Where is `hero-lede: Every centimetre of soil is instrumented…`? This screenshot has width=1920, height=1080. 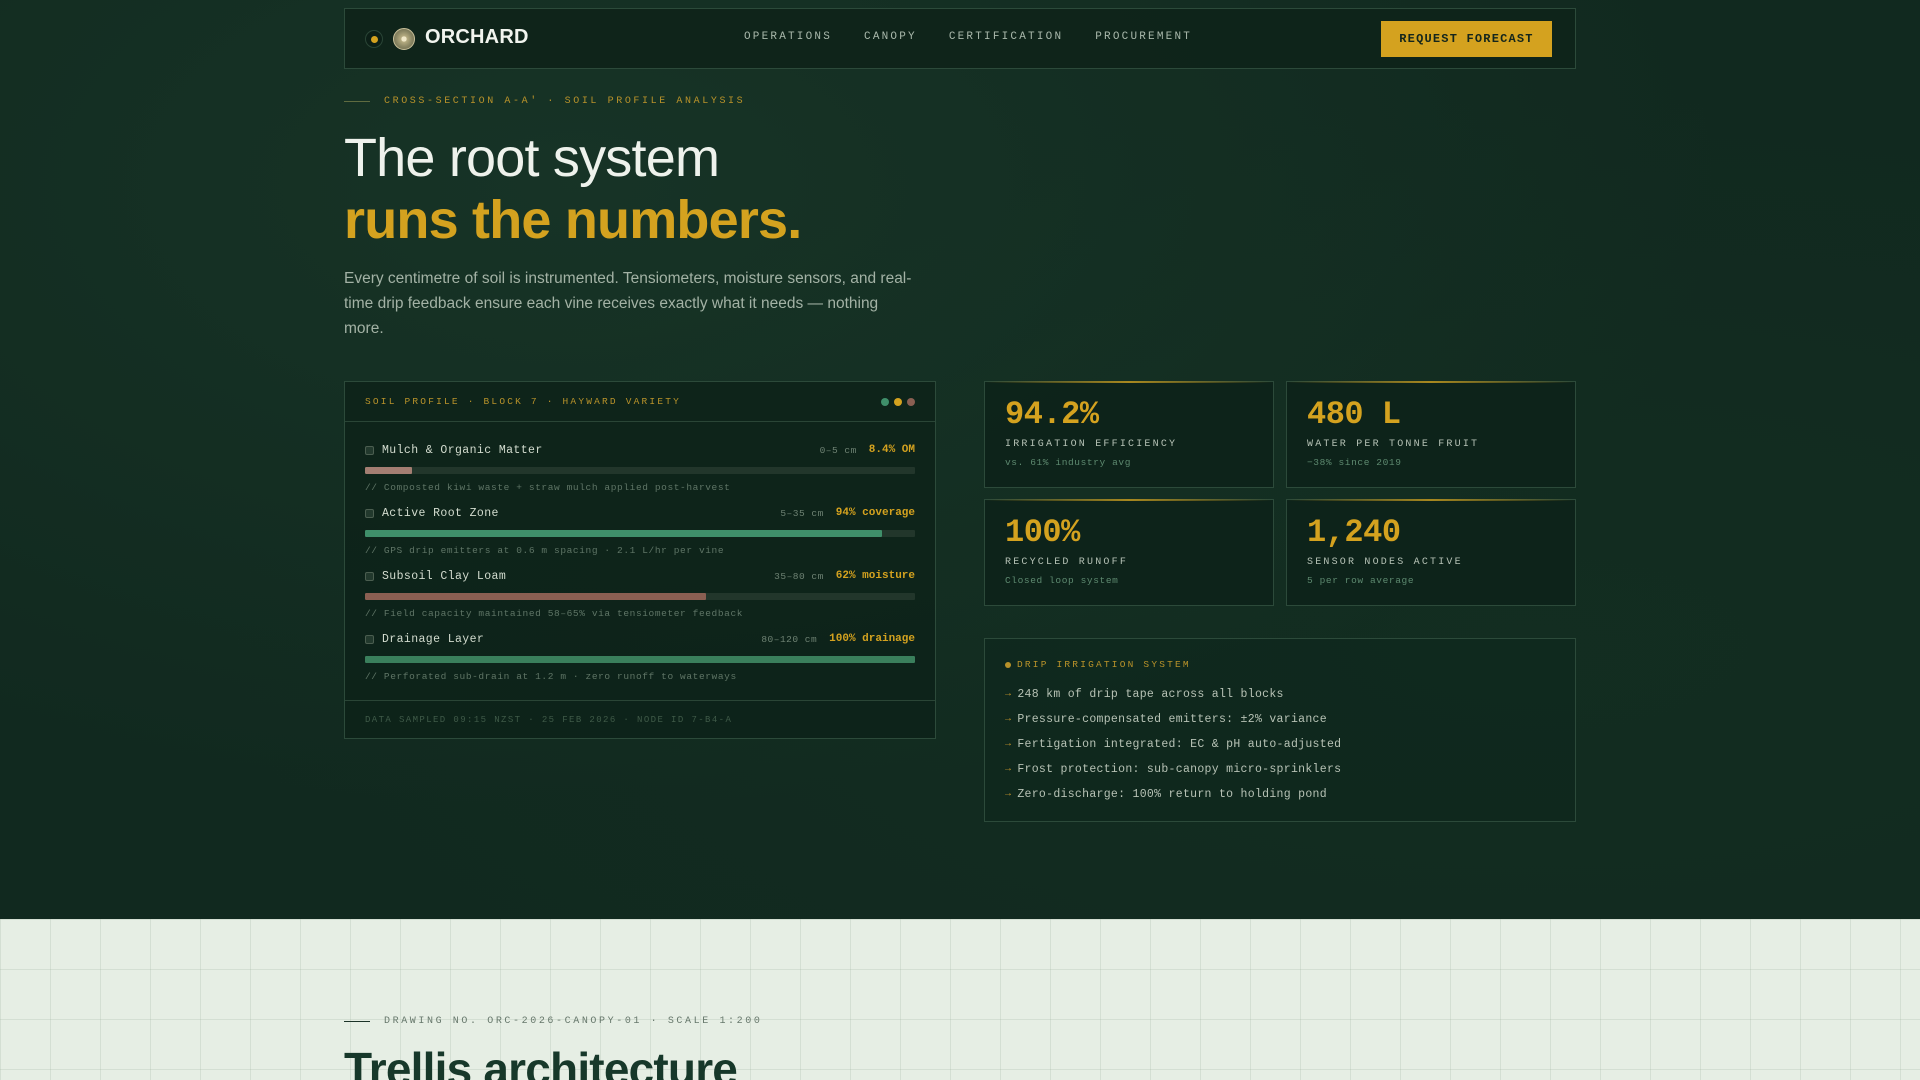 hero-lede: Every centimetre of soil is instrumented… is located at coordinates (628, 303).